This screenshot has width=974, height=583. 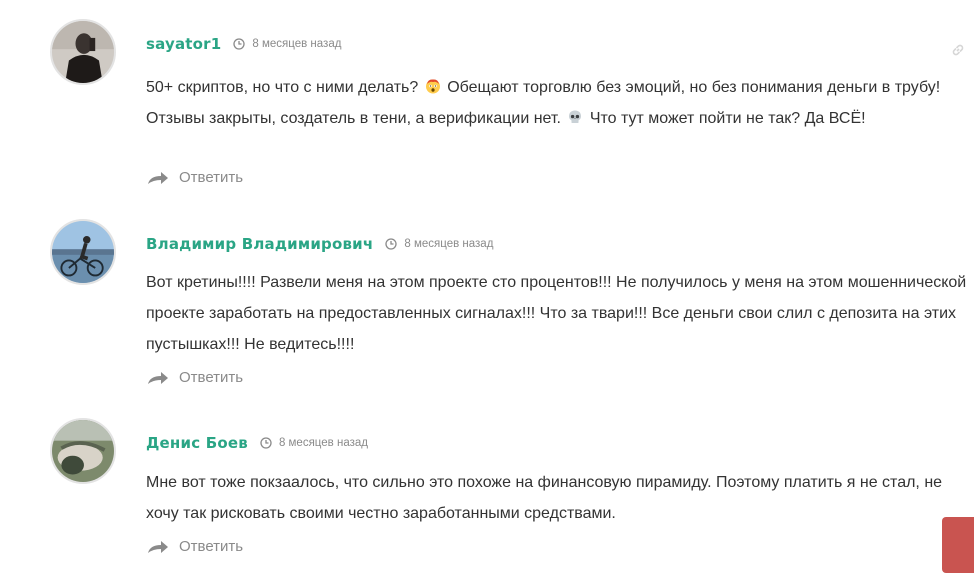 I want to click on comment-text-part: 50+ скриптов, но что с ними делать?, so click(x=282, y=87).